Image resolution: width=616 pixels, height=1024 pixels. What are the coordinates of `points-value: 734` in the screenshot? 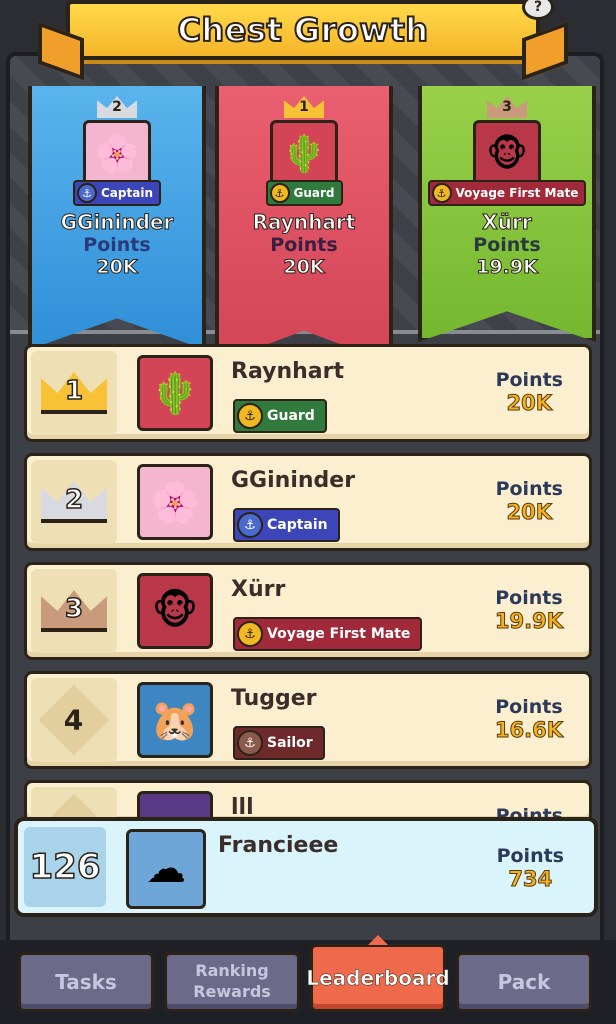 It's located at (530, 879).